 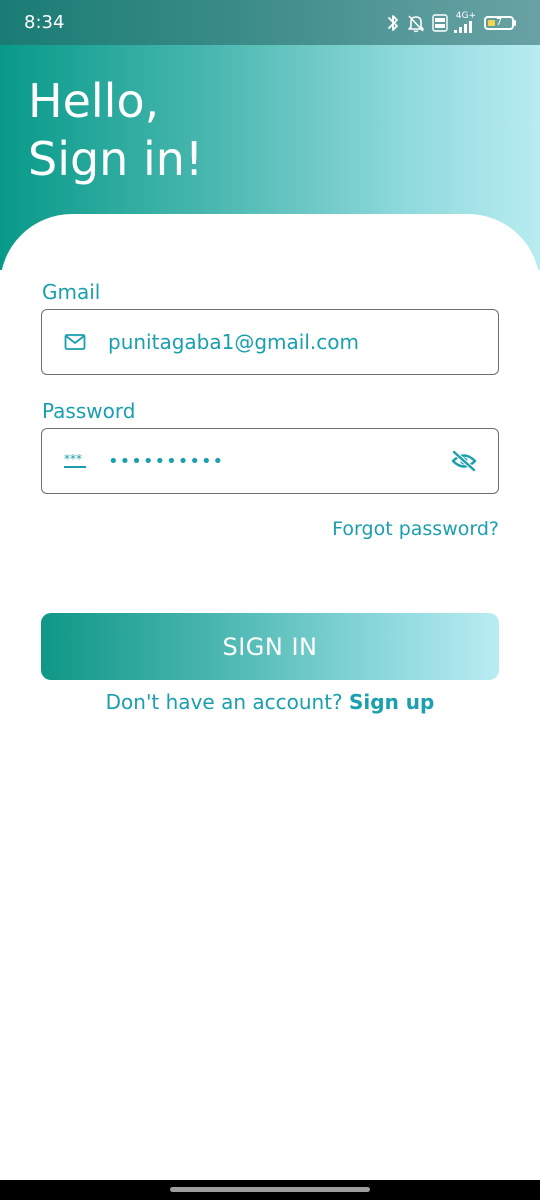 What do you see at coordinates (415, 529) in the screenshot?
I see `forgot-password-link: Forgot password?` at bounding box center [415, 529].